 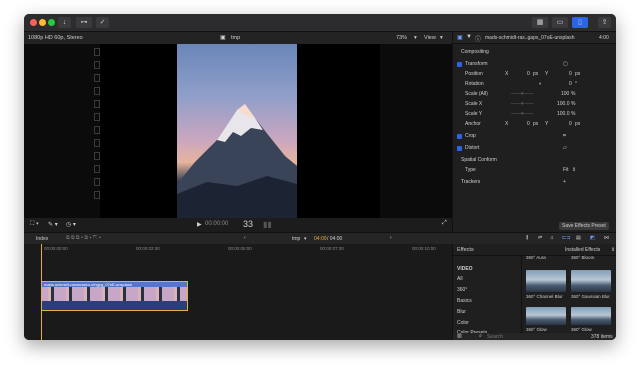 What do you see at coordinates (34, 224) in the screenshot?
I see `transform-tool-icon: ⛶ ▾` at bounding box center [34, 224].